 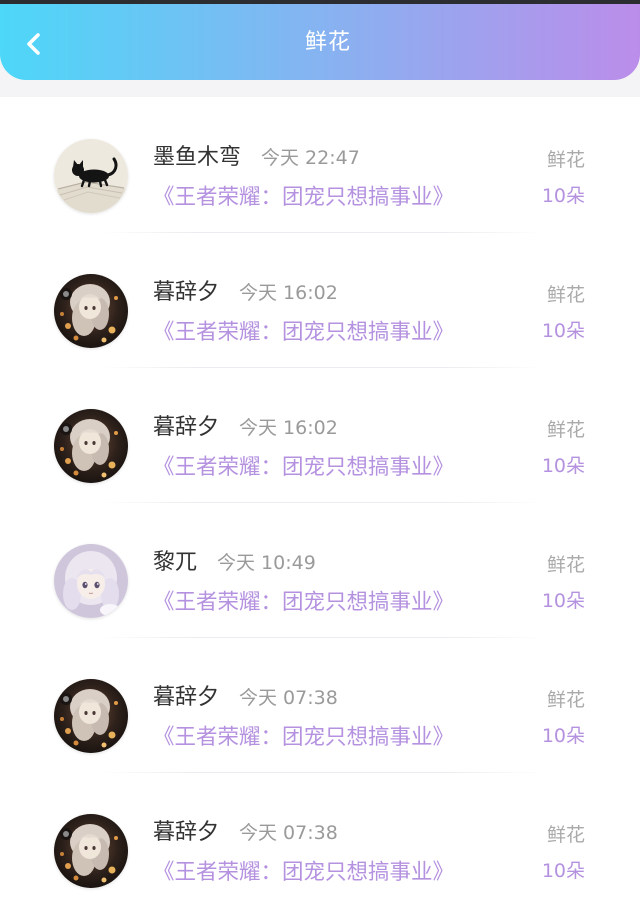 I want to click on list-item: 墨鱼木弯 今天 22:47 《王者荣耀：团宠只想搞事业》 鲜花 10朵, so click(x=320, y=175).